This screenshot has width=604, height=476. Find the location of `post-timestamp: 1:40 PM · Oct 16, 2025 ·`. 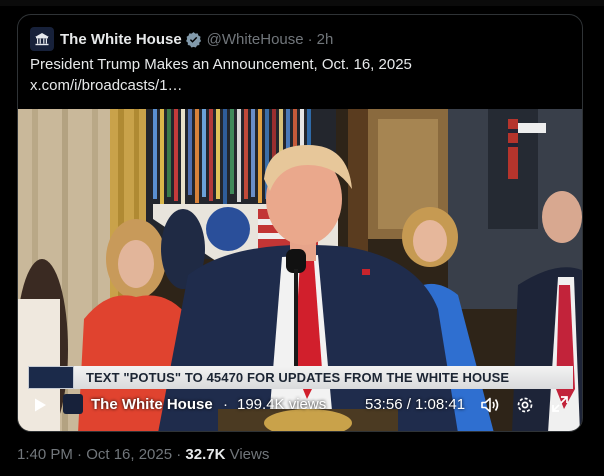

post-timestamp: 1:40 PM · Oct 16, 2025 · is located at coordinates (101, 454).